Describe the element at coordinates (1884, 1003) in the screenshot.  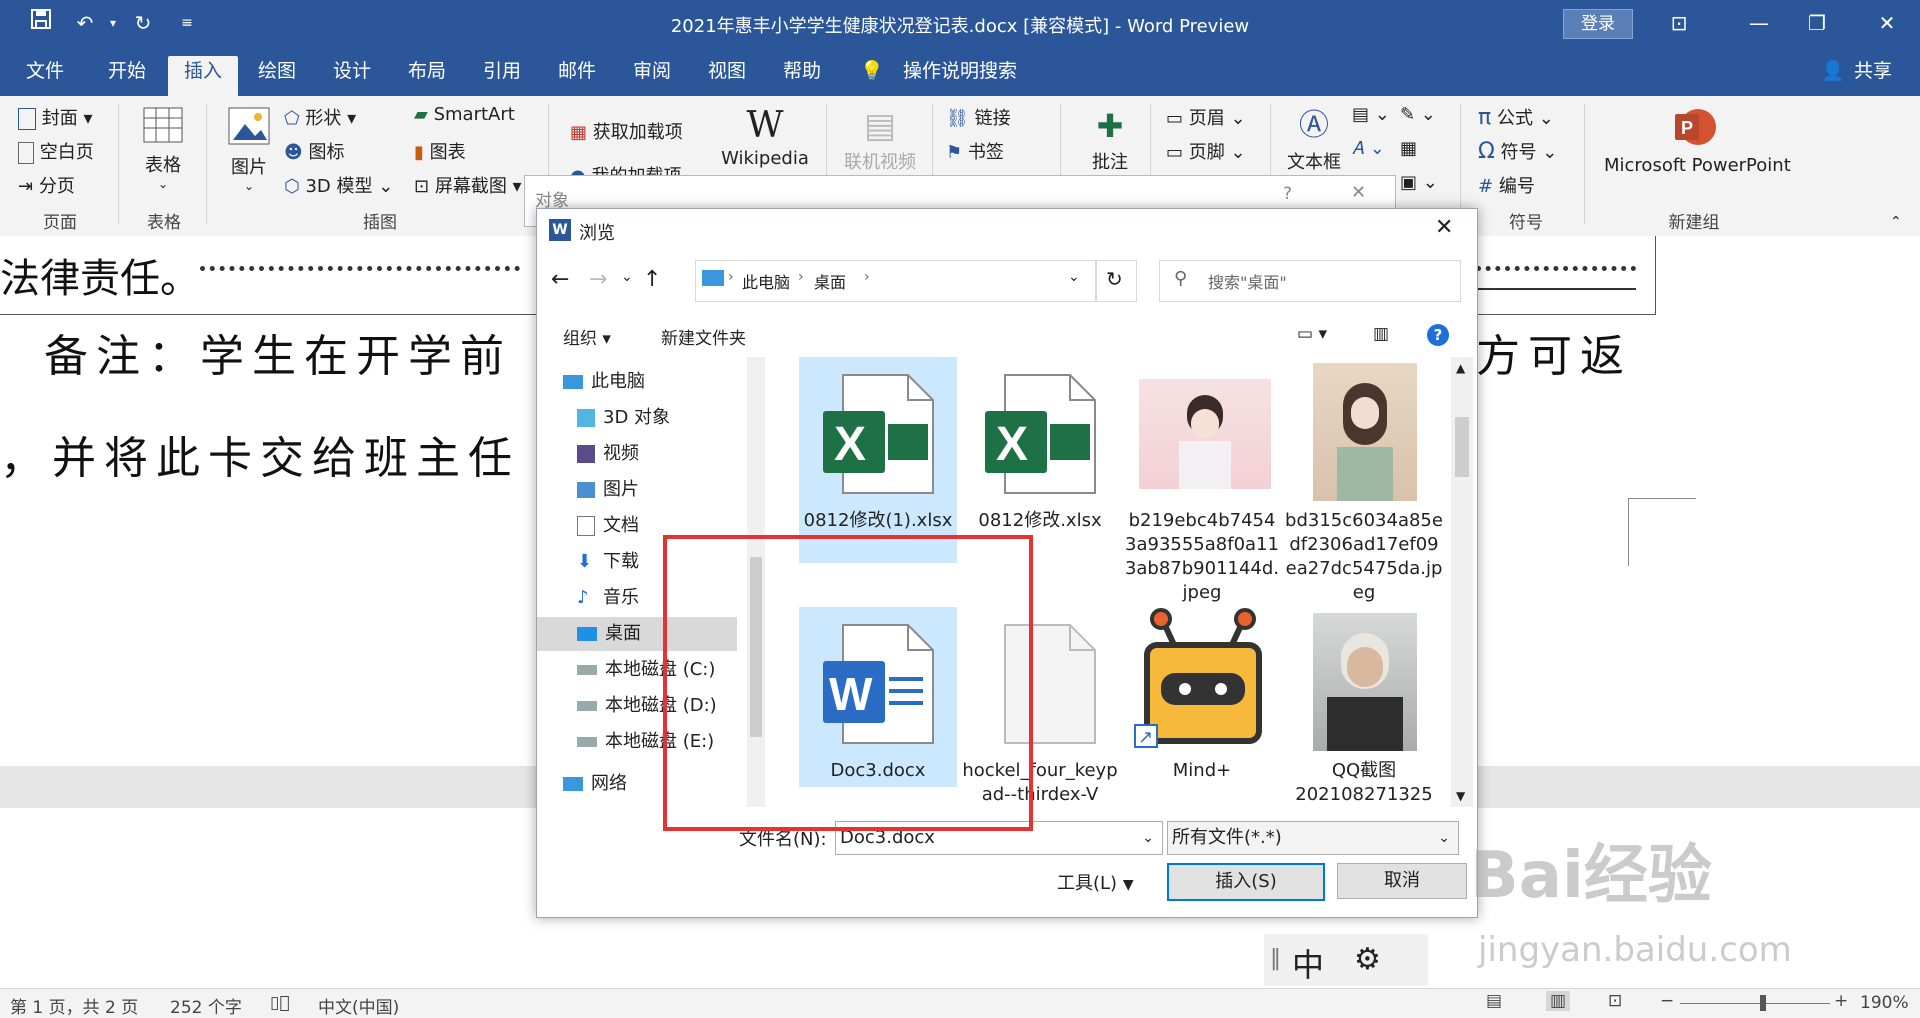
I see `zoom-level: 190%` at that location.